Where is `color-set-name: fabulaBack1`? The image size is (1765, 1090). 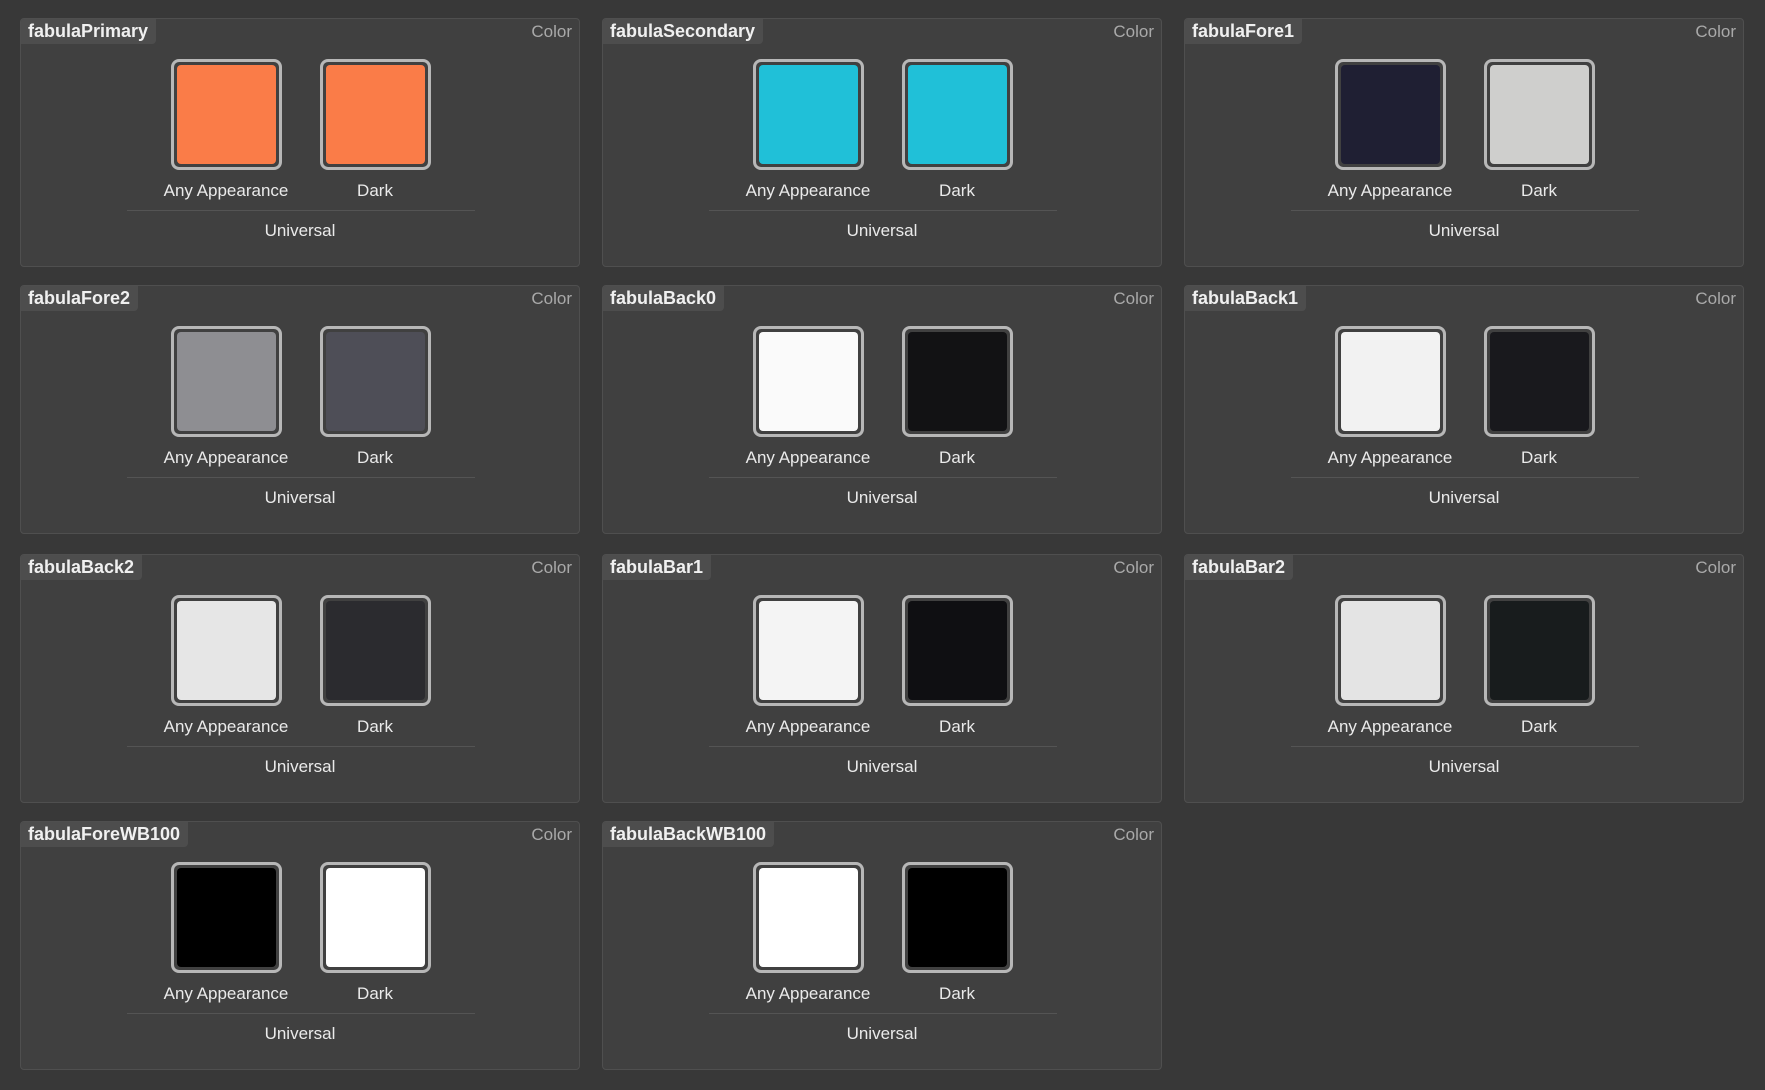 color-set-name: fabulaBack1 is located at coordinates (1246, 298).